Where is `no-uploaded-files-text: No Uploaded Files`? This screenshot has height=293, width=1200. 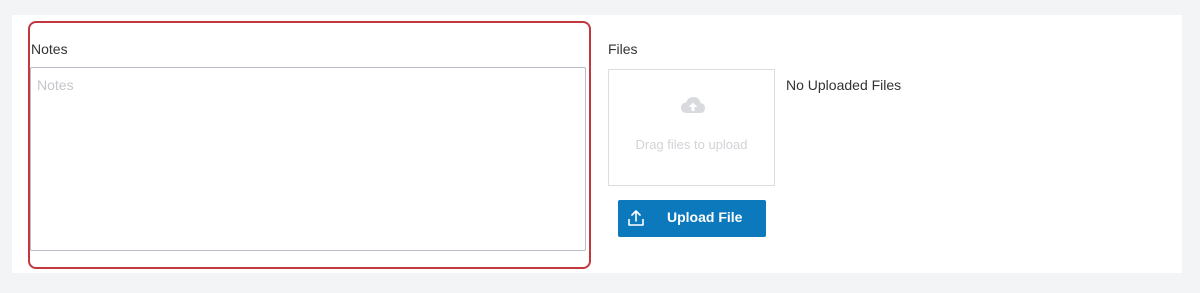 no-uploaded-files-text: No Uploaded Files is located at coordinates (844, 85).